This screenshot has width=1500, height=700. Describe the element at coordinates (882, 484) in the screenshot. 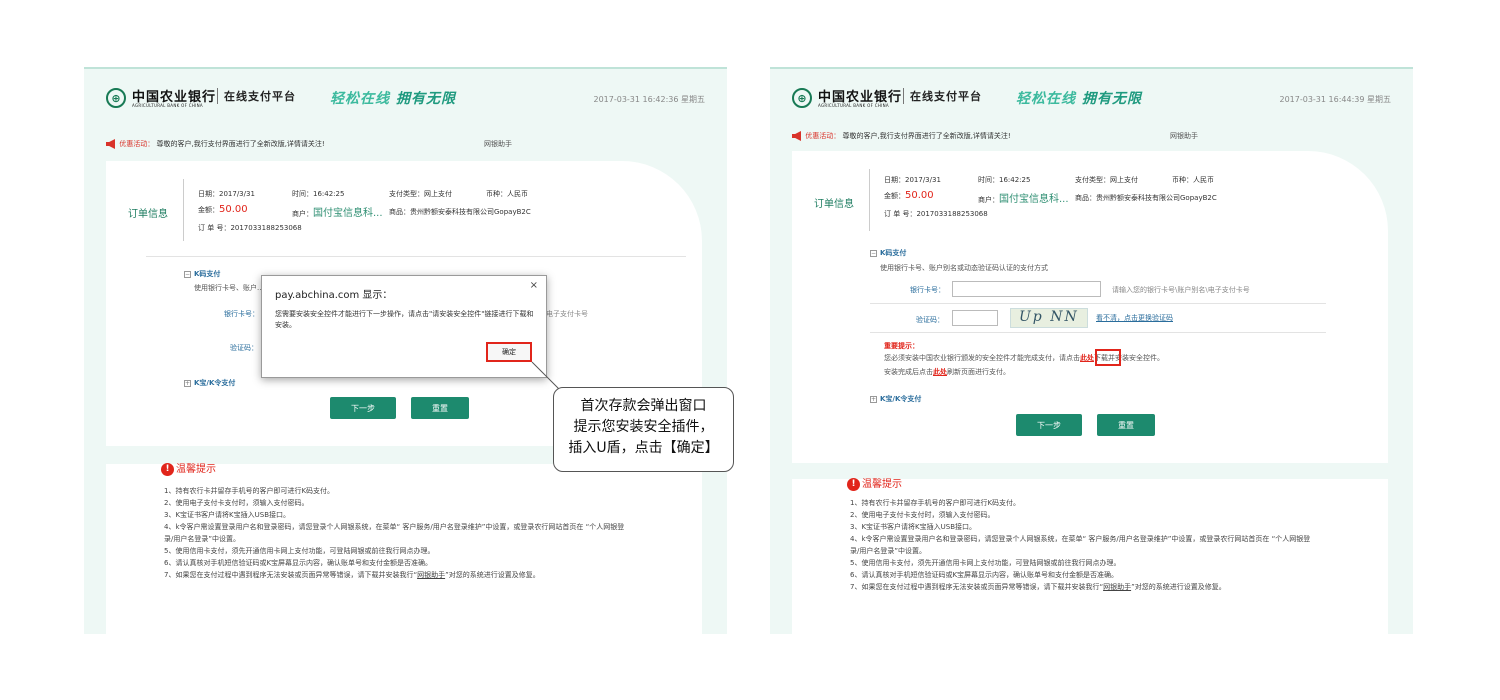

I see `tips-title: 温馨提示` at that location.